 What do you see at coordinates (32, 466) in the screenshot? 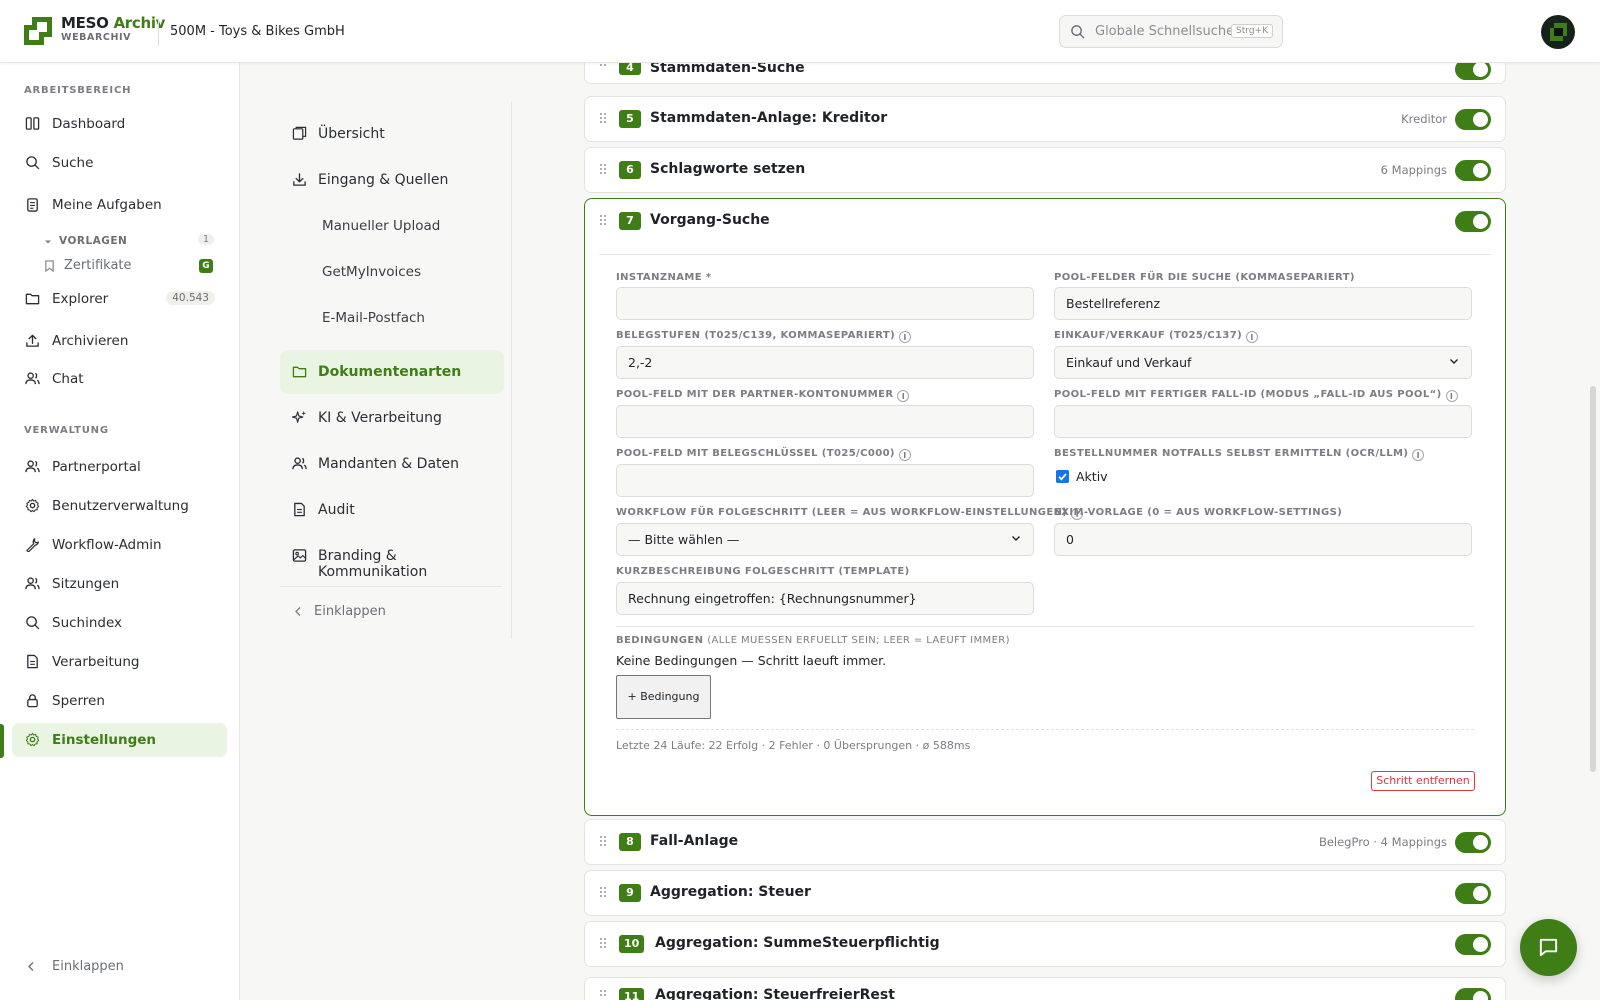
I see `users-icon` at bounding box center [32, 466].